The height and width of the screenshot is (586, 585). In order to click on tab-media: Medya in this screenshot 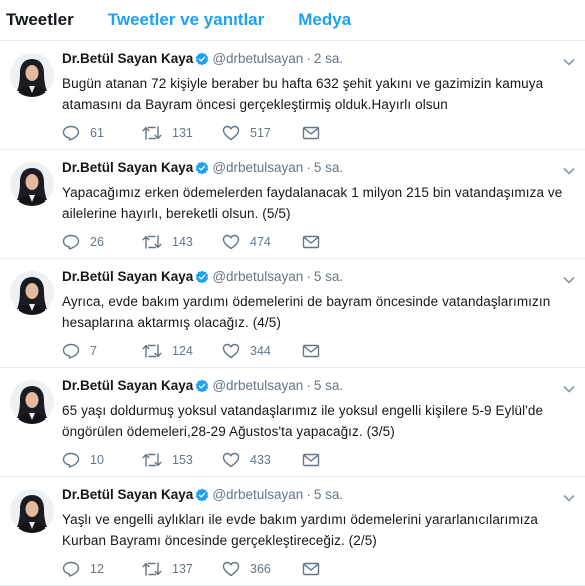, I will do `click(324, 20)`.